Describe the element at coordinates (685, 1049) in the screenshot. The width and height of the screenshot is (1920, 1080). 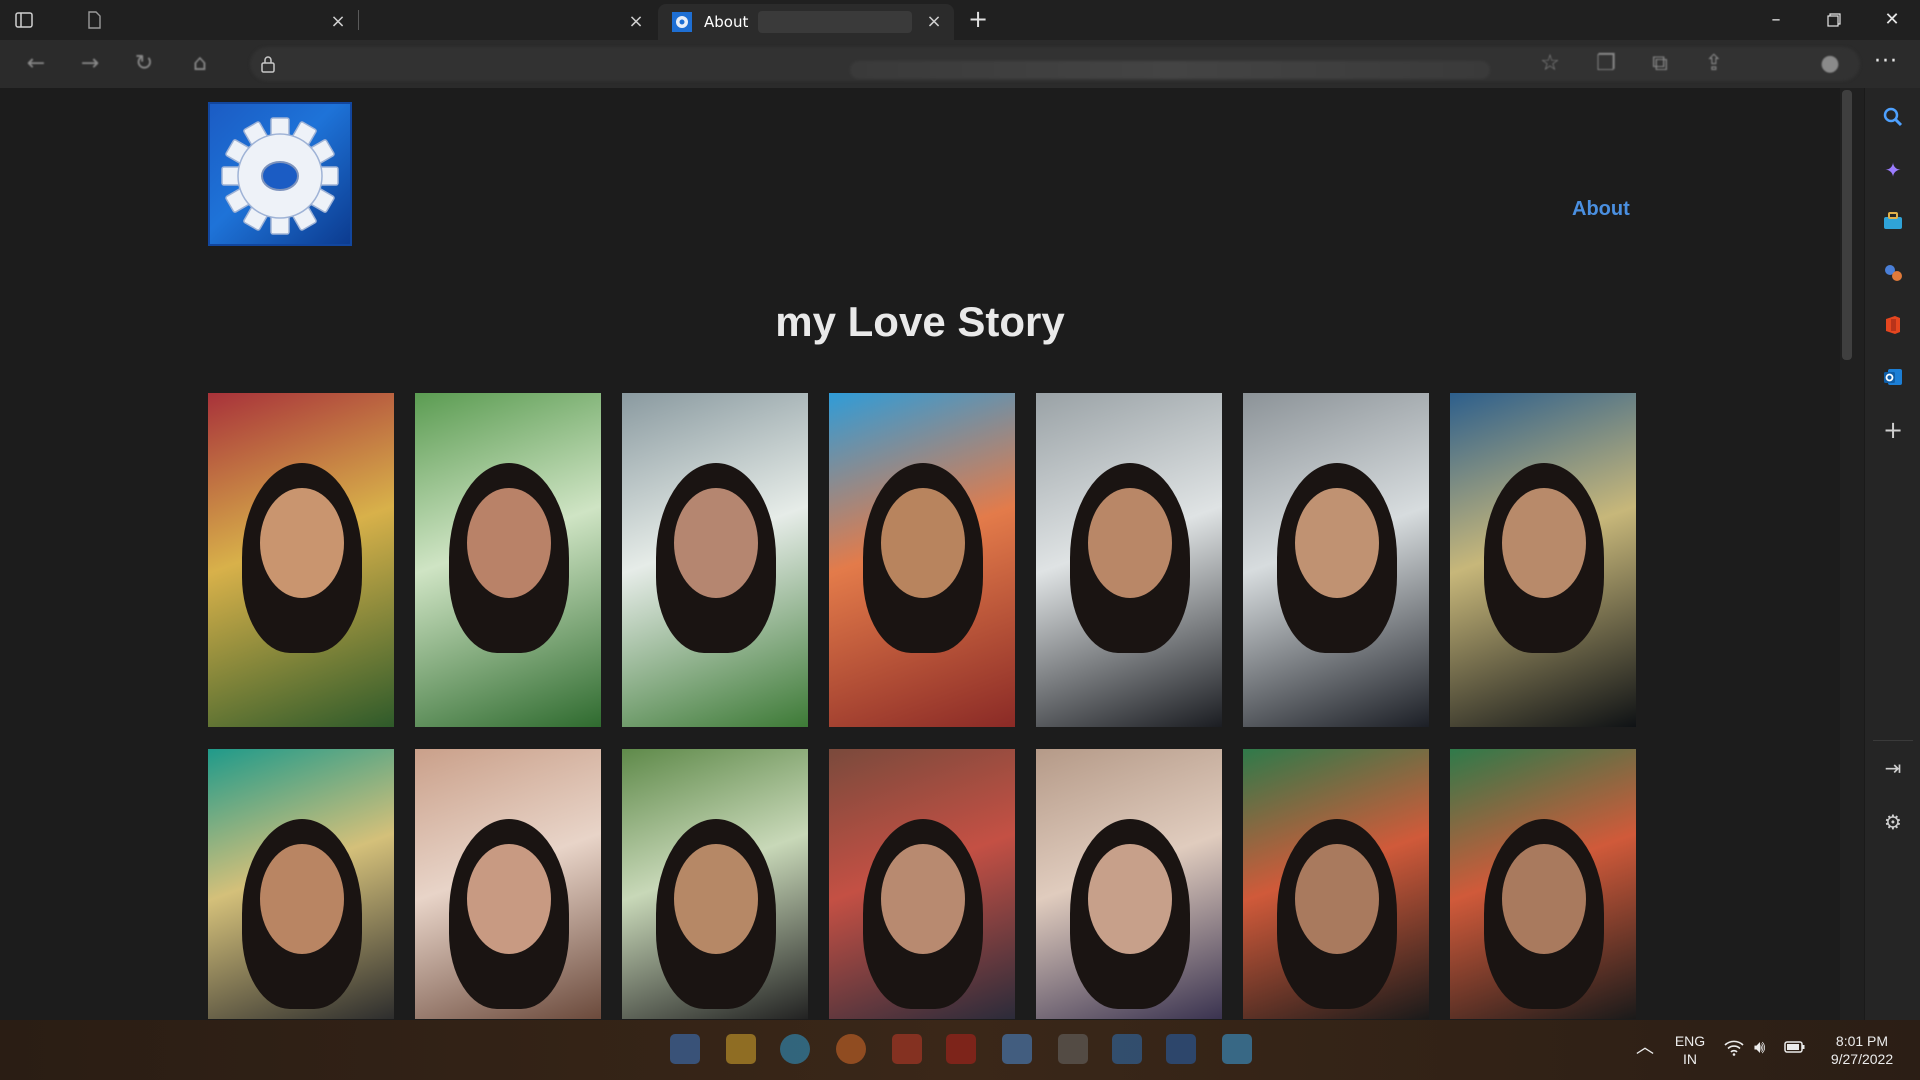
I see `start-icon` at that location.